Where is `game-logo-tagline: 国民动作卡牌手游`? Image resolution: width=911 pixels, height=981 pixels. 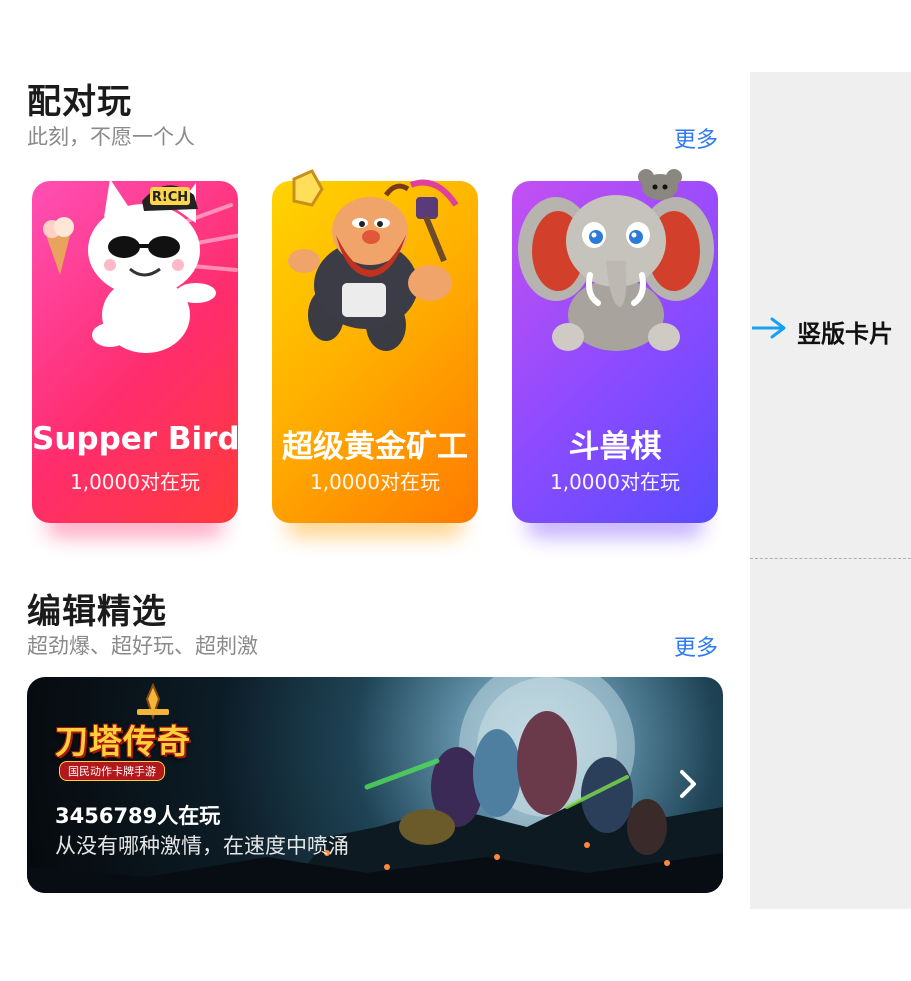 game-logo-tagline: 国民动作卡牌手游 is located at coordinates (112, 771).